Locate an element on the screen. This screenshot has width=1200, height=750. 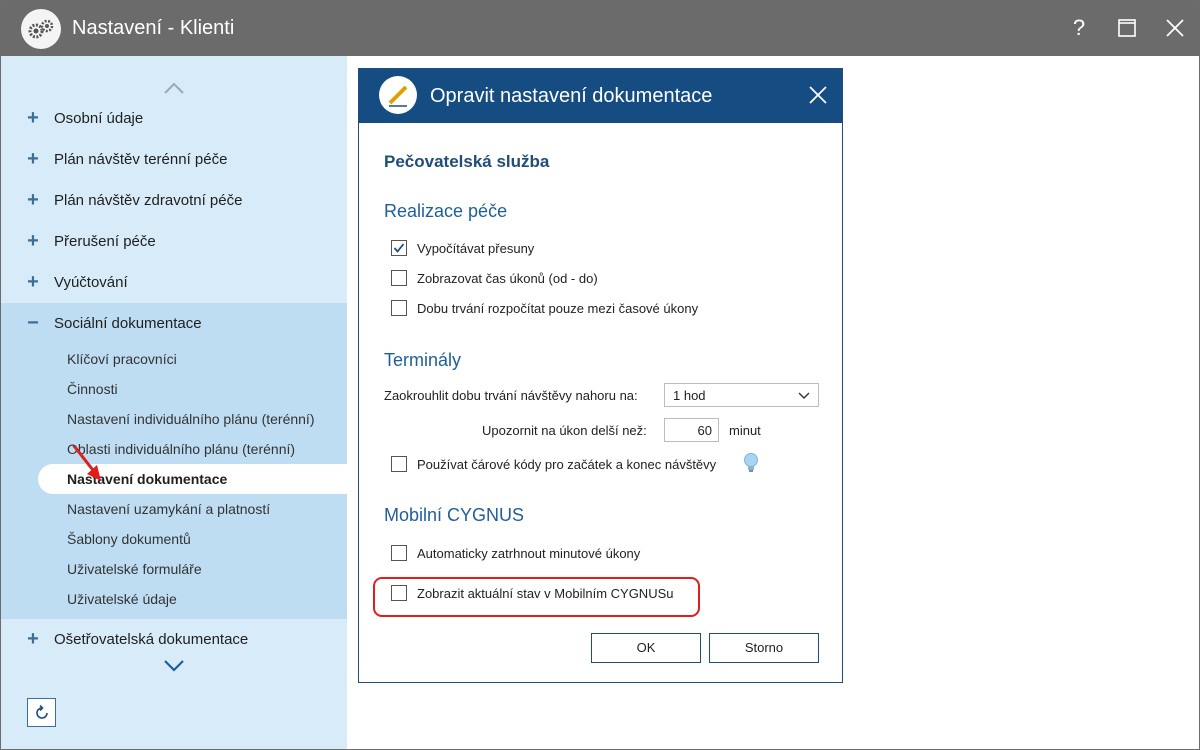
checkbox-row-auto-zatrhnout: Automaticky zatrhnout minutové úkony is located at coordinates (515, 553).